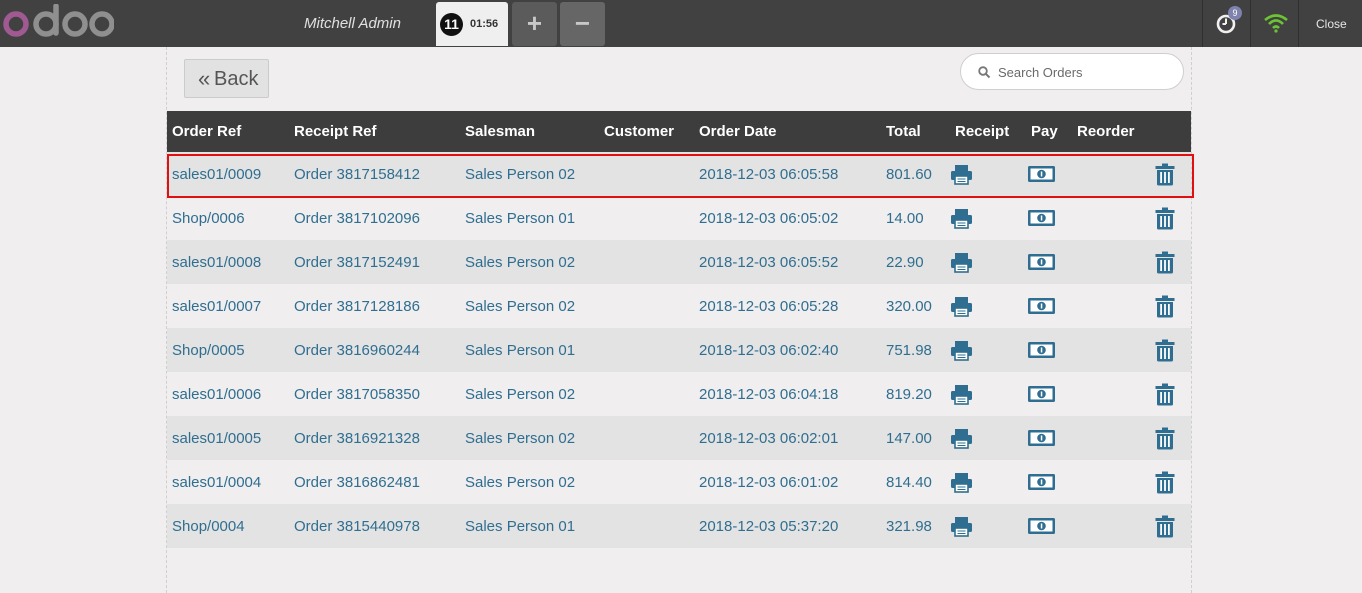 Image resolution: width=1362 pixels, height=593 pixels. Describe the element at coordinates (787, 482) in the screenshot. I see `order-date-cell: 2018-12-03 06:01:02` at that location.